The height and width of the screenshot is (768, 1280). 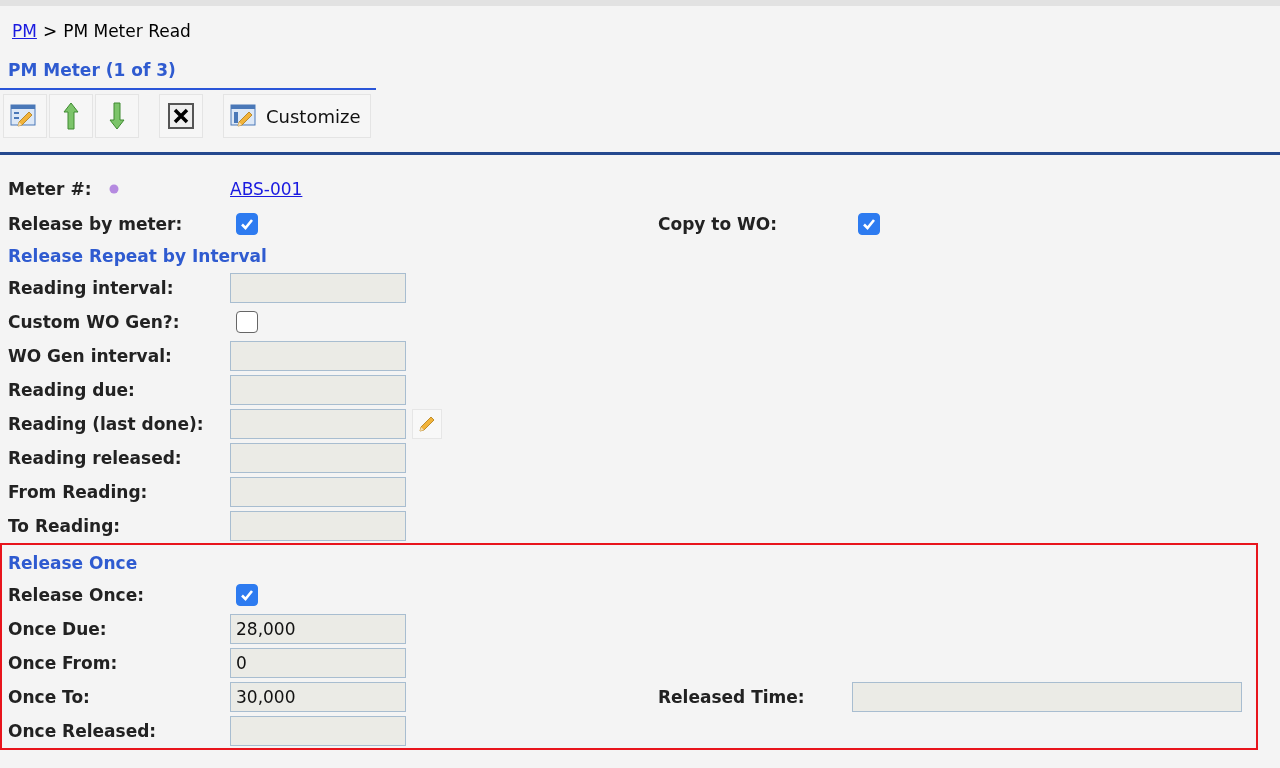 What do you see at coordinates (297, 116) in the screenshot?
I see `customize-button: Customize` at bounding box center [297, 116].